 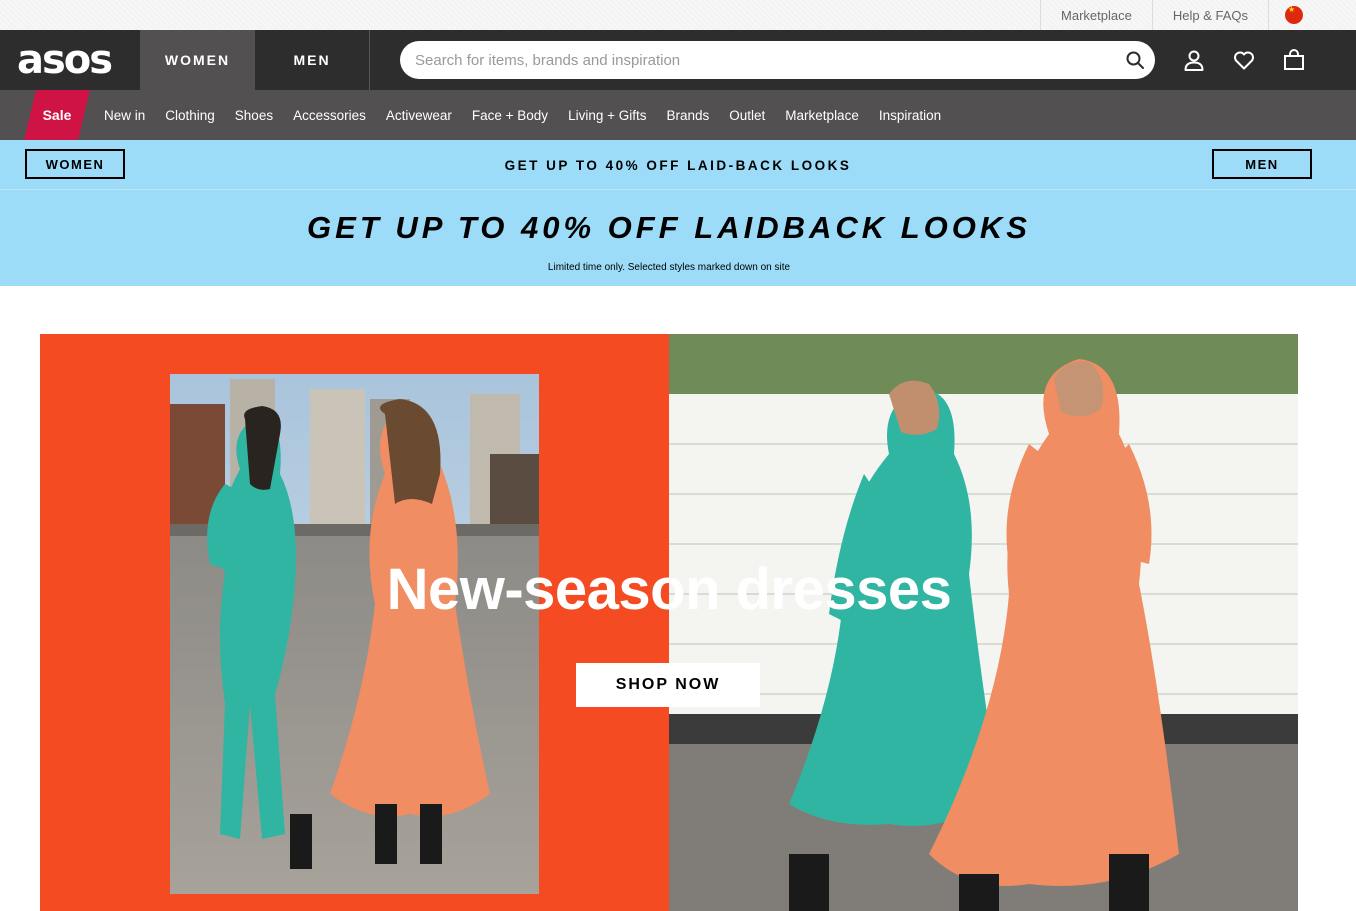 What do you see at coordinates (124, 115) in the screenshot?
I see `nav-item-new-in: New in` at bounding box center [124, 115].